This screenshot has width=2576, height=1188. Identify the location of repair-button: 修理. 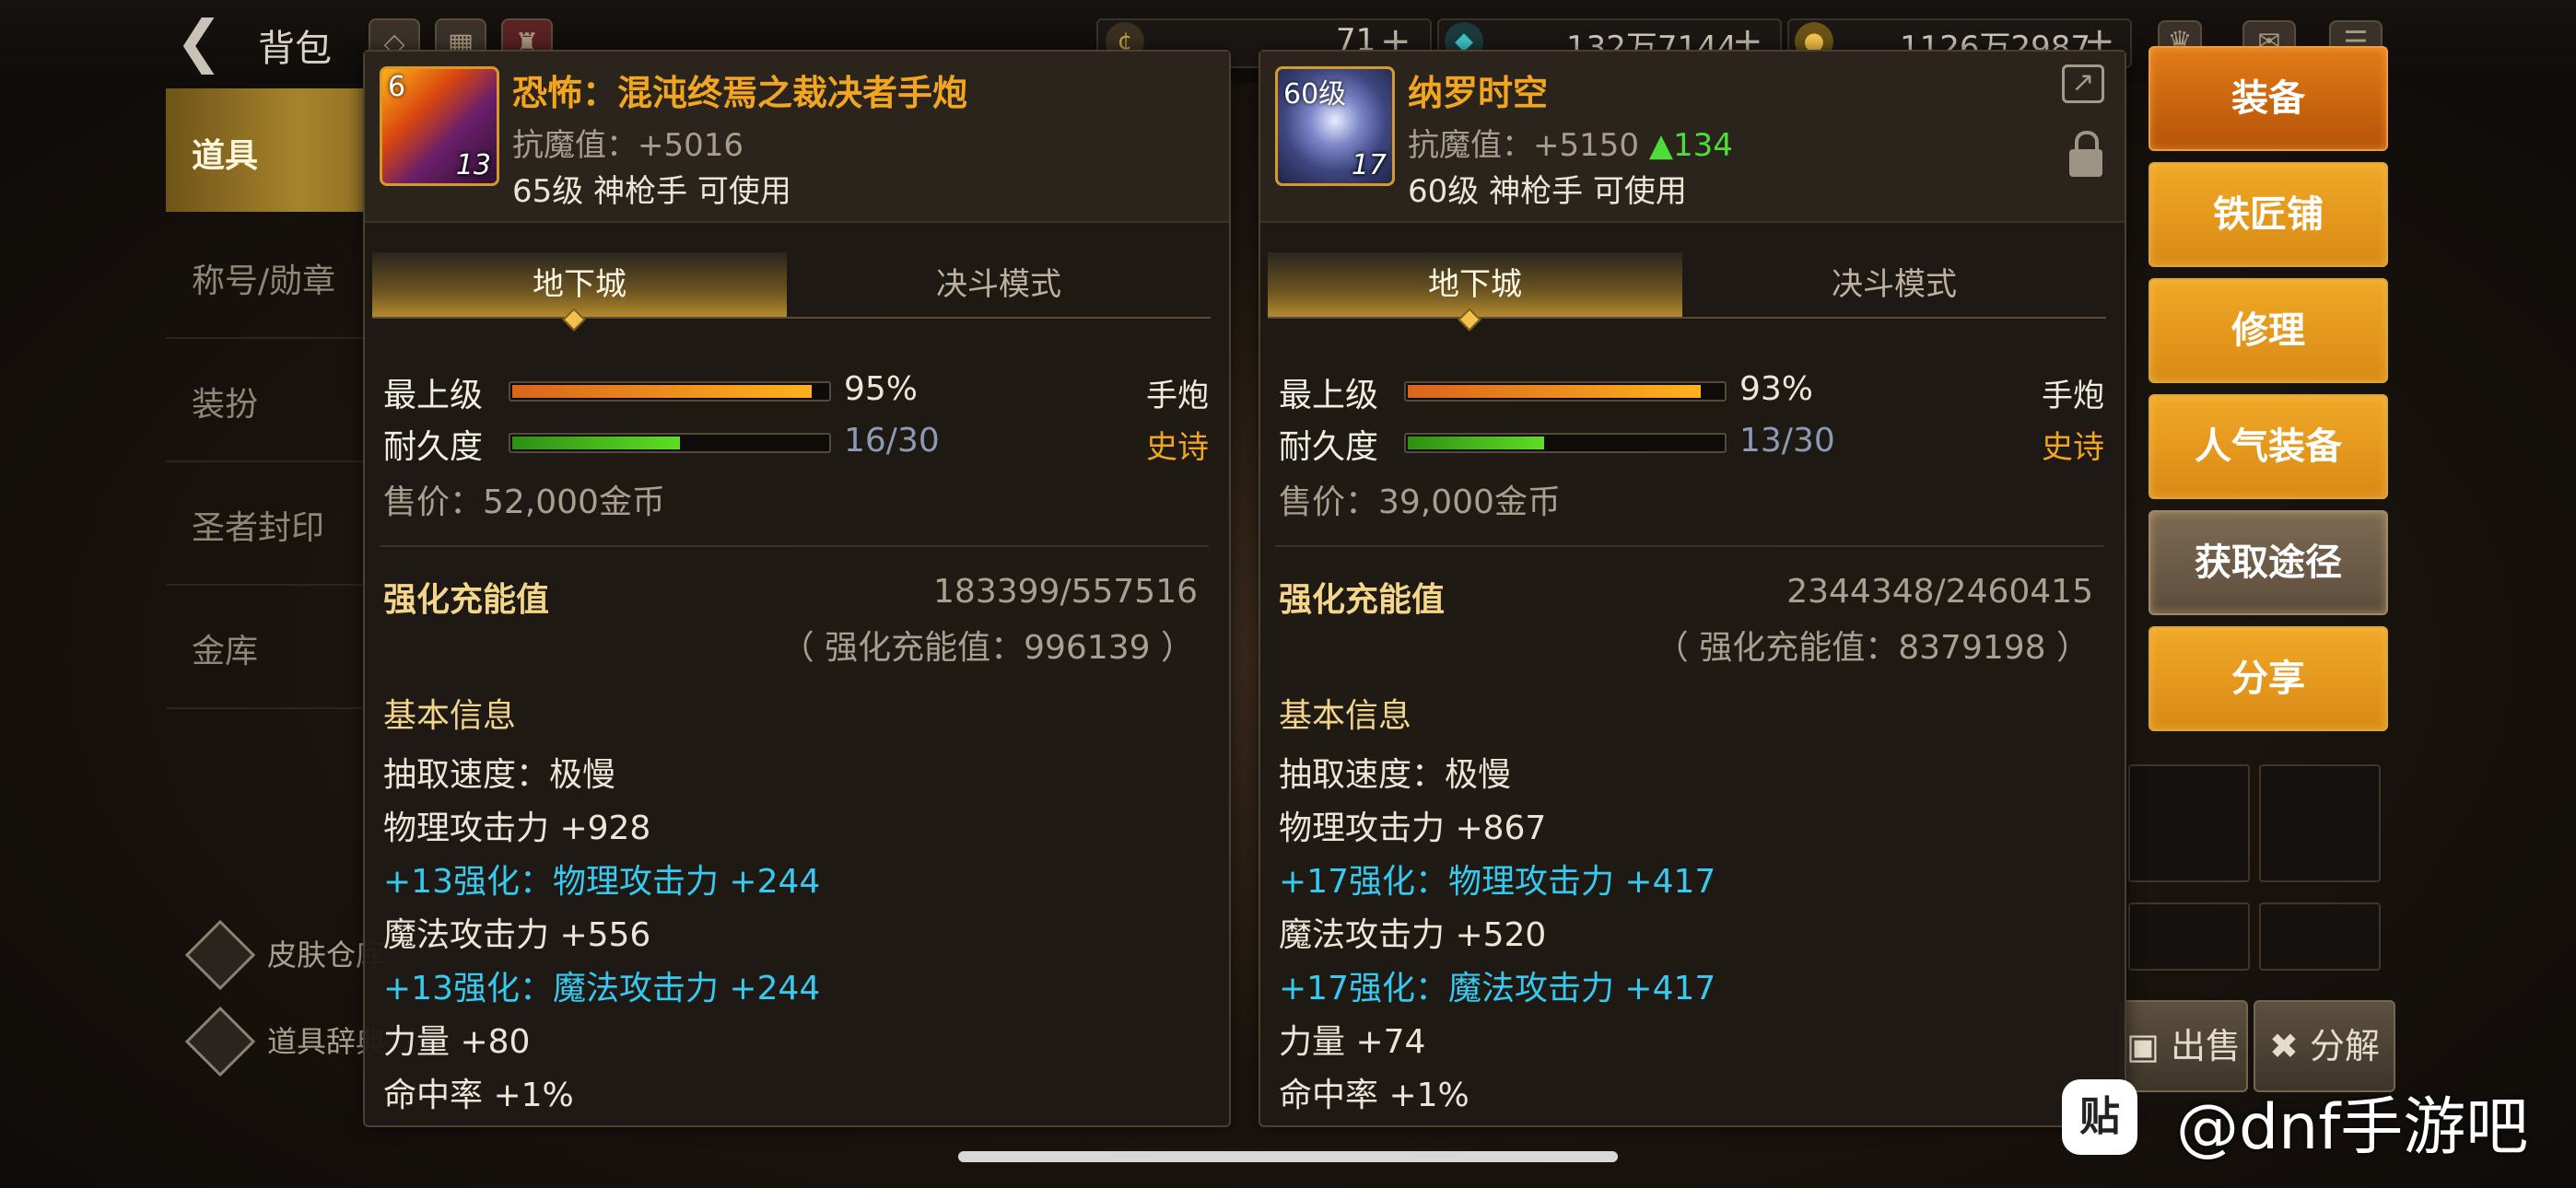
(2268, 330).